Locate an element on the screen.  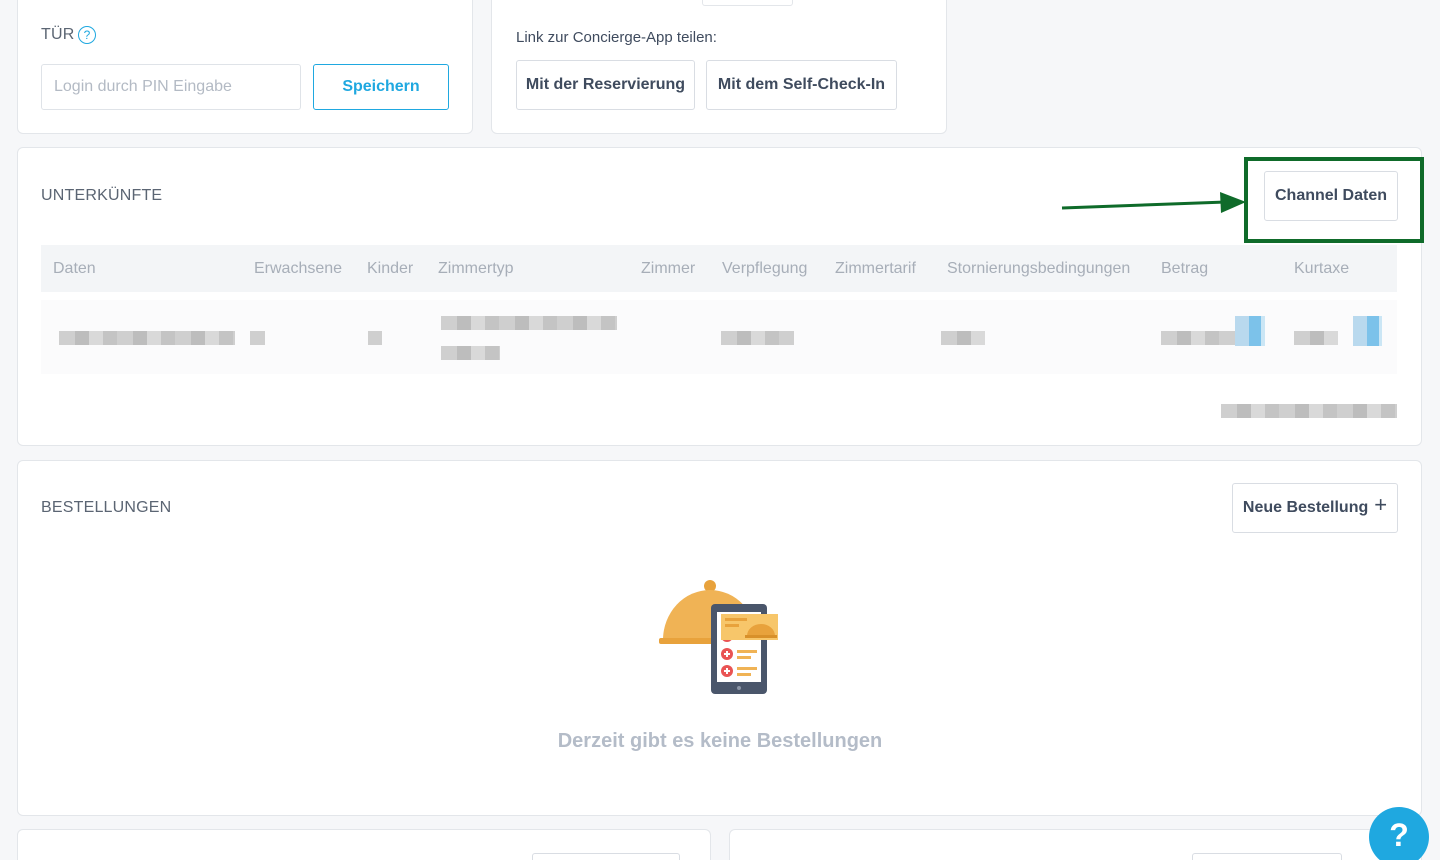
share-reservation-button: Mit der Reservierung is located at coordinates (605, 85).